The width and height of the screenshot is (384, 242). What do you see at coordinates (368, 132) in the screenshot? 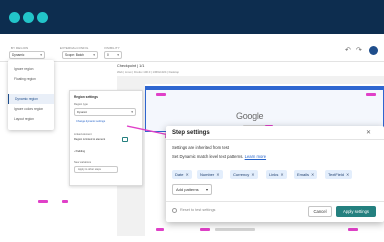
I see `close-icon: ✕` at bounding box center [368, 132].